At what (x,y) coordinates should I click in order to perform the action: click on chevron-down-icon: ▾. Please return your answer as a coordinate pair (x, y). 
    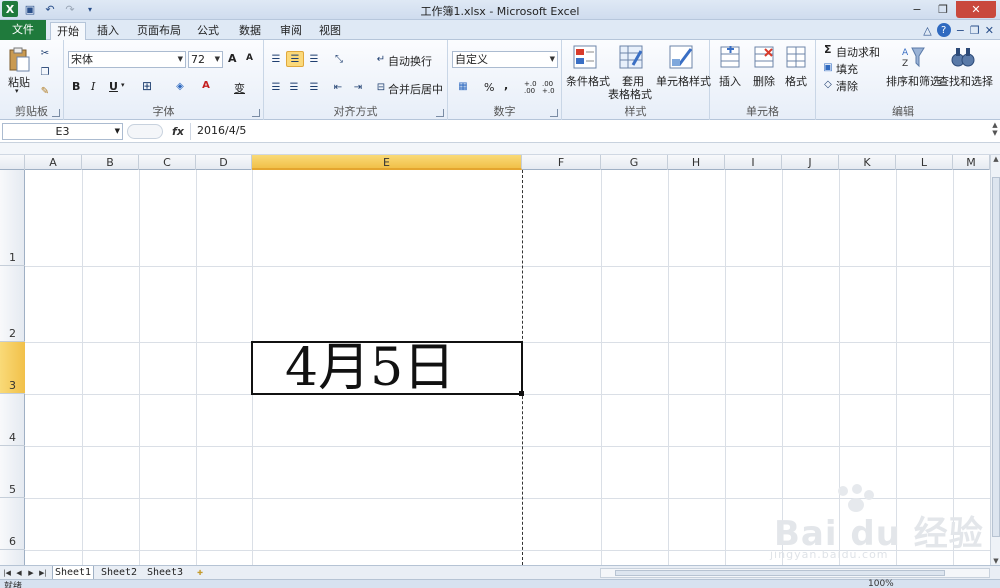
    Looking at the image, I should click on (123, 85).